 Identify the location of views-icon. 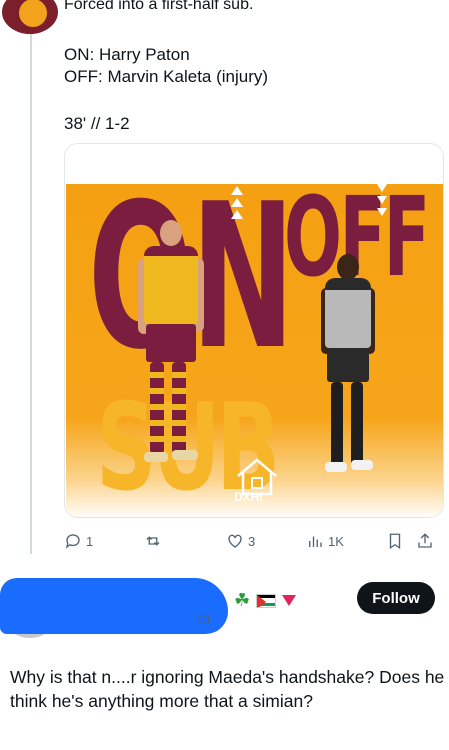
(315, 541).